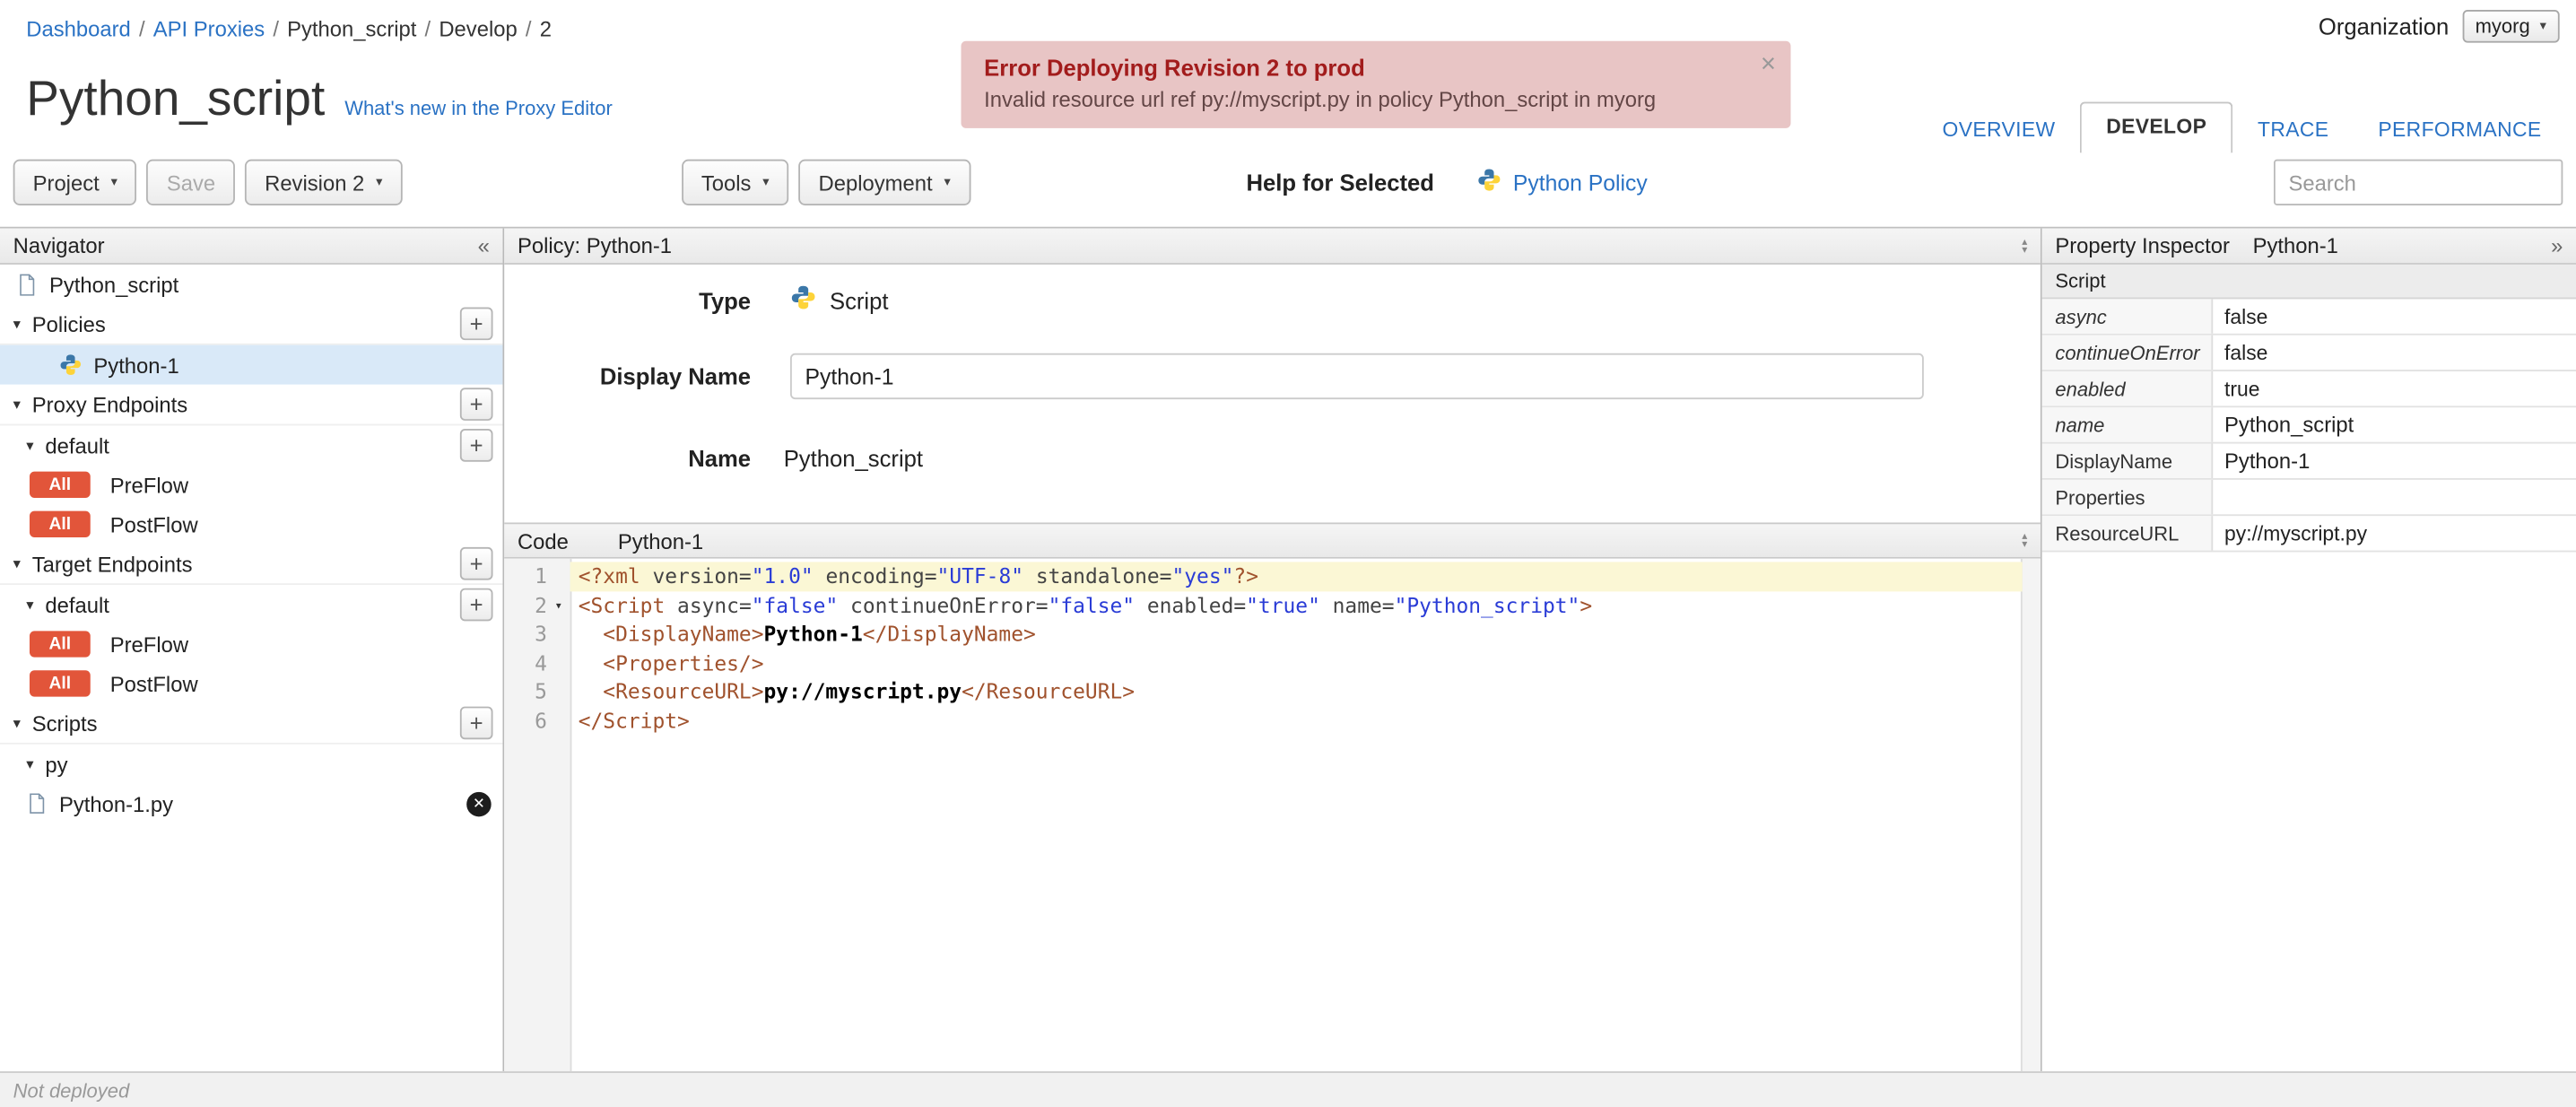 This screenshot has width=2576, height=1107. Describe the element at coordinates (660, 540) in the screenshot. I see `code-file-name: Python-1` at that location.